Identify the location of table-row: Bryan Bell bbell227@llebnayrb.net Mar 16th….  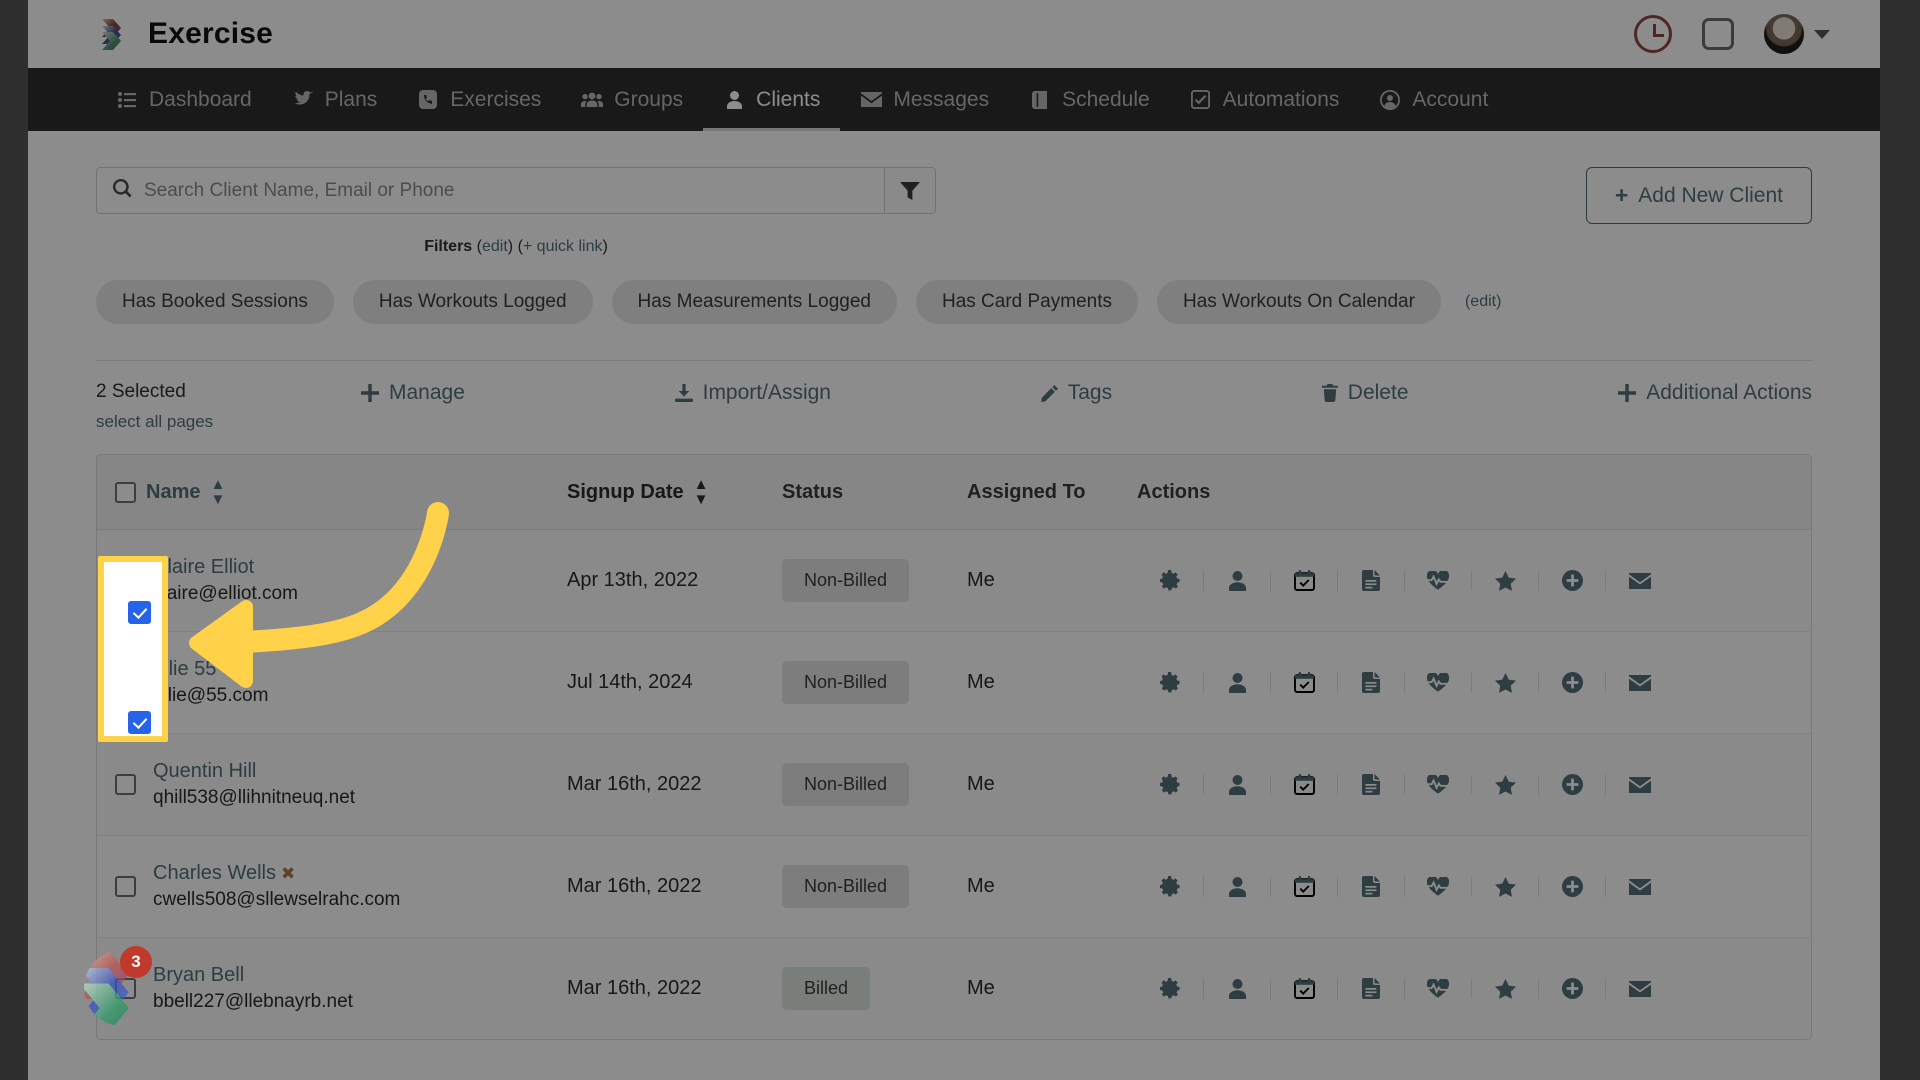
(954, 988).